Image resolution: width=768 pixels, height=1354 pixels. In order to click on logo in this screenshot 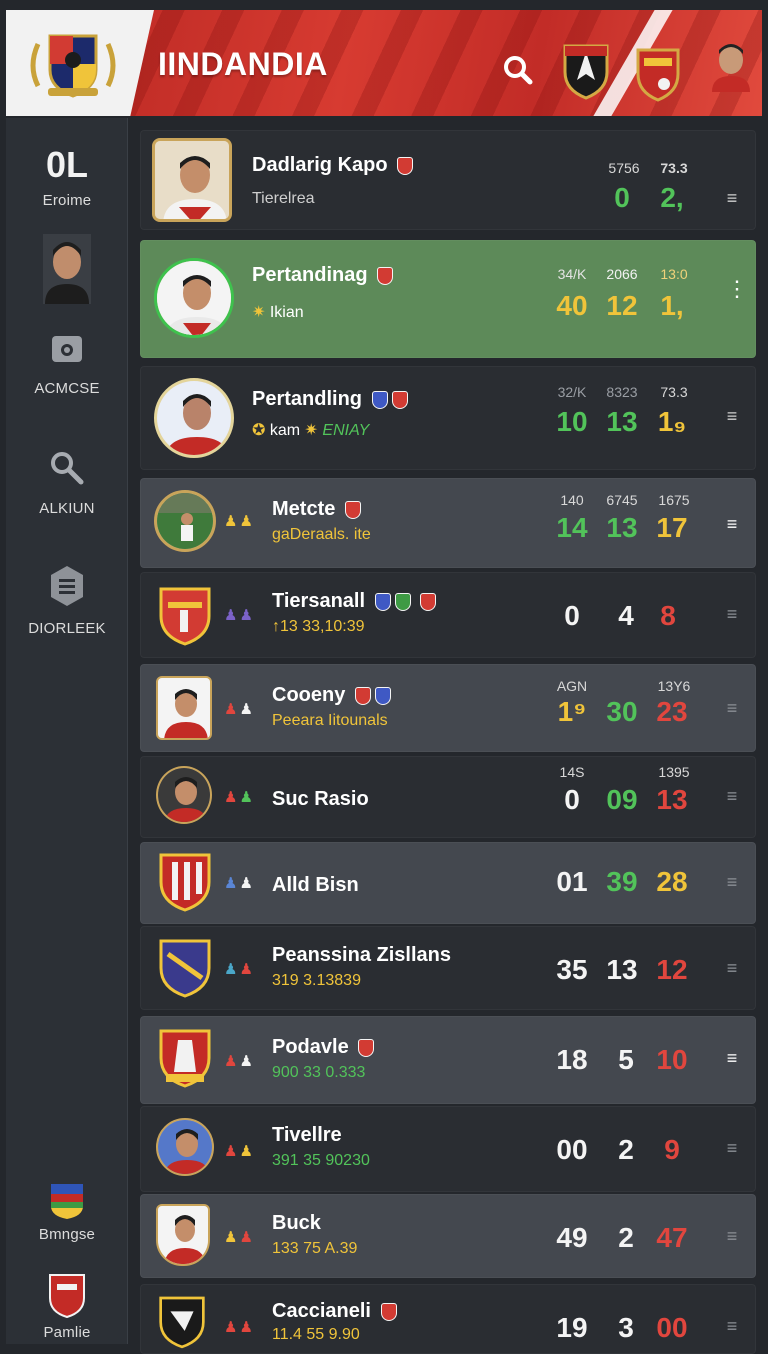, I will do `click(80, 63)`.